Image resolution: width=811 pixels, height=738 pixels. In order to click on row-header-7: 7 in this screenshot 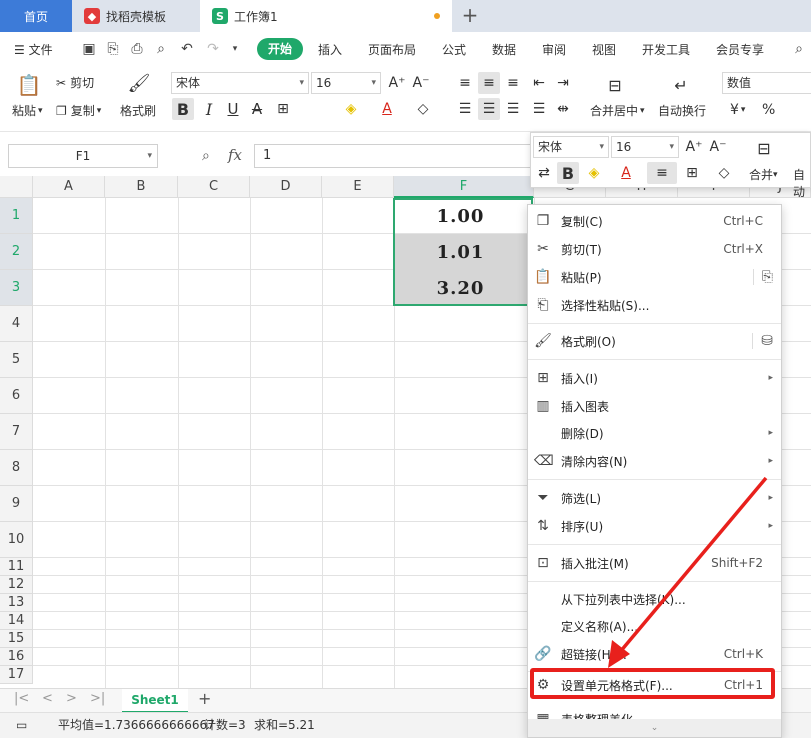, I will do `click(16, 432)`.